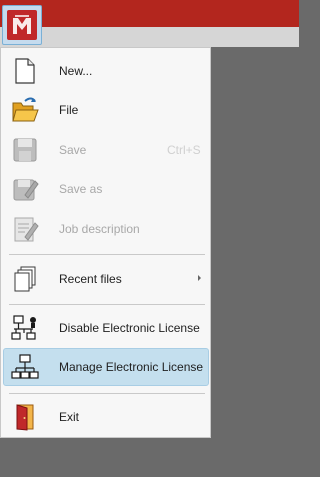 This screenshot has height=477, width=320. I want to click on menu-item-label: Job description, so click(99, 229).